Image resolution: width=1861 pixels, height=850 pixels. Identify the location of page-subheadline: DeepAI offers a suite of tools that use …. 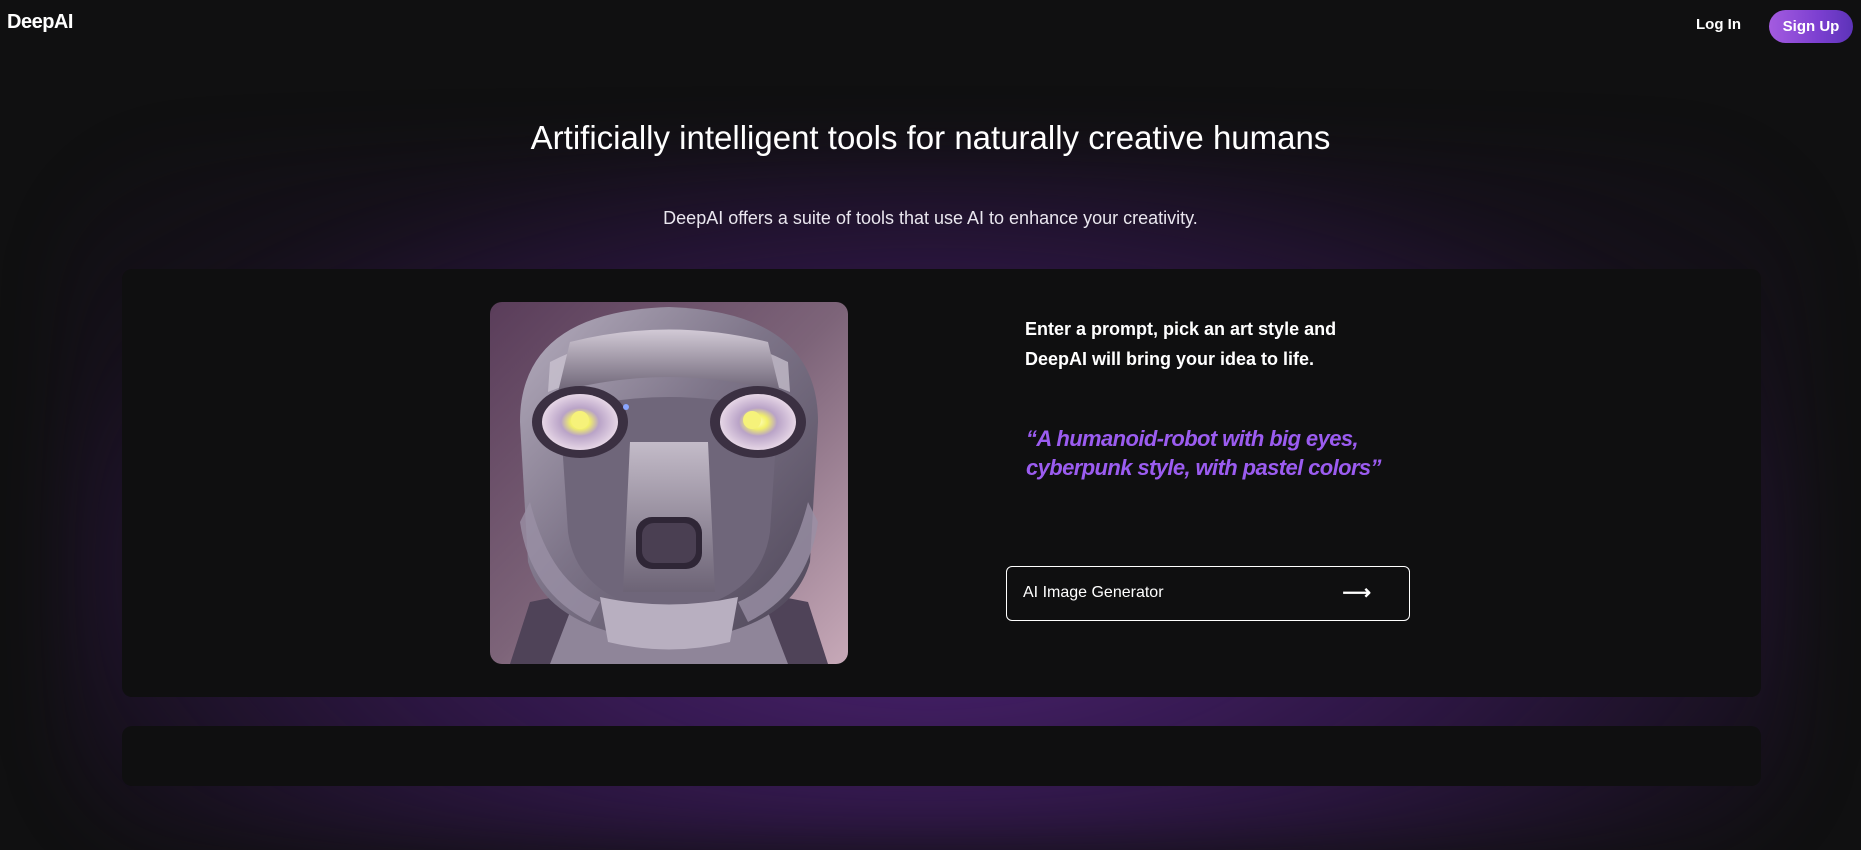
(930, 218).